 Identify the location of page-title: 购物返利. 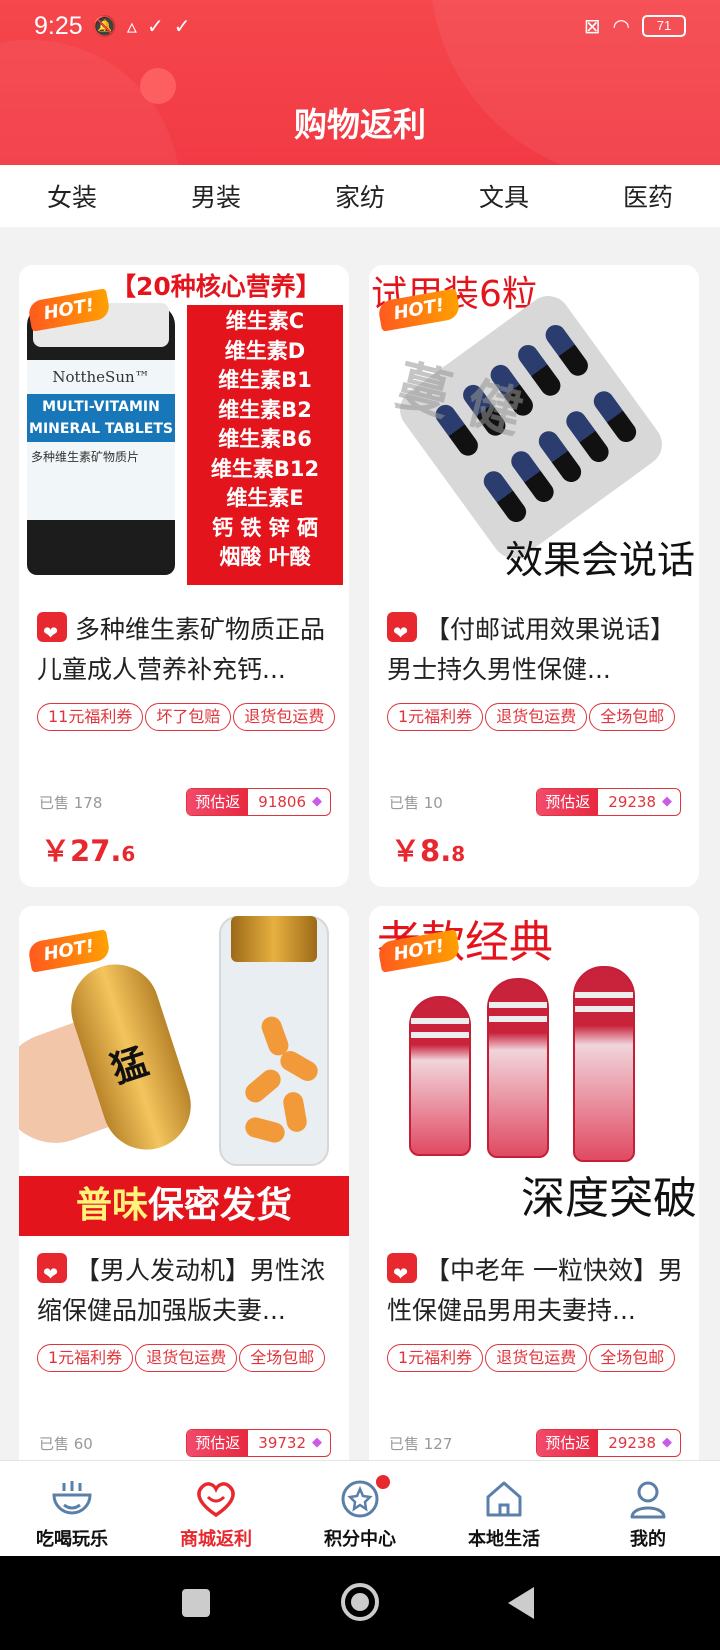
(360, 124).